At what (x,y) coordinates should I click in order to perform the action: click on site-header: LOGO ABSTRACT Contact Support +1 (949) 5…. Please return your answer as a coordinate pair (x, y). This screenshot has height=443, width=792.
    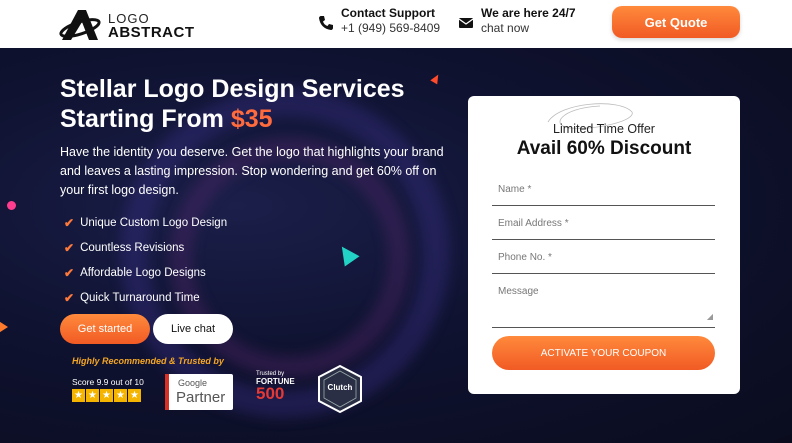
    Looking at the image, I should click on (396, 24).